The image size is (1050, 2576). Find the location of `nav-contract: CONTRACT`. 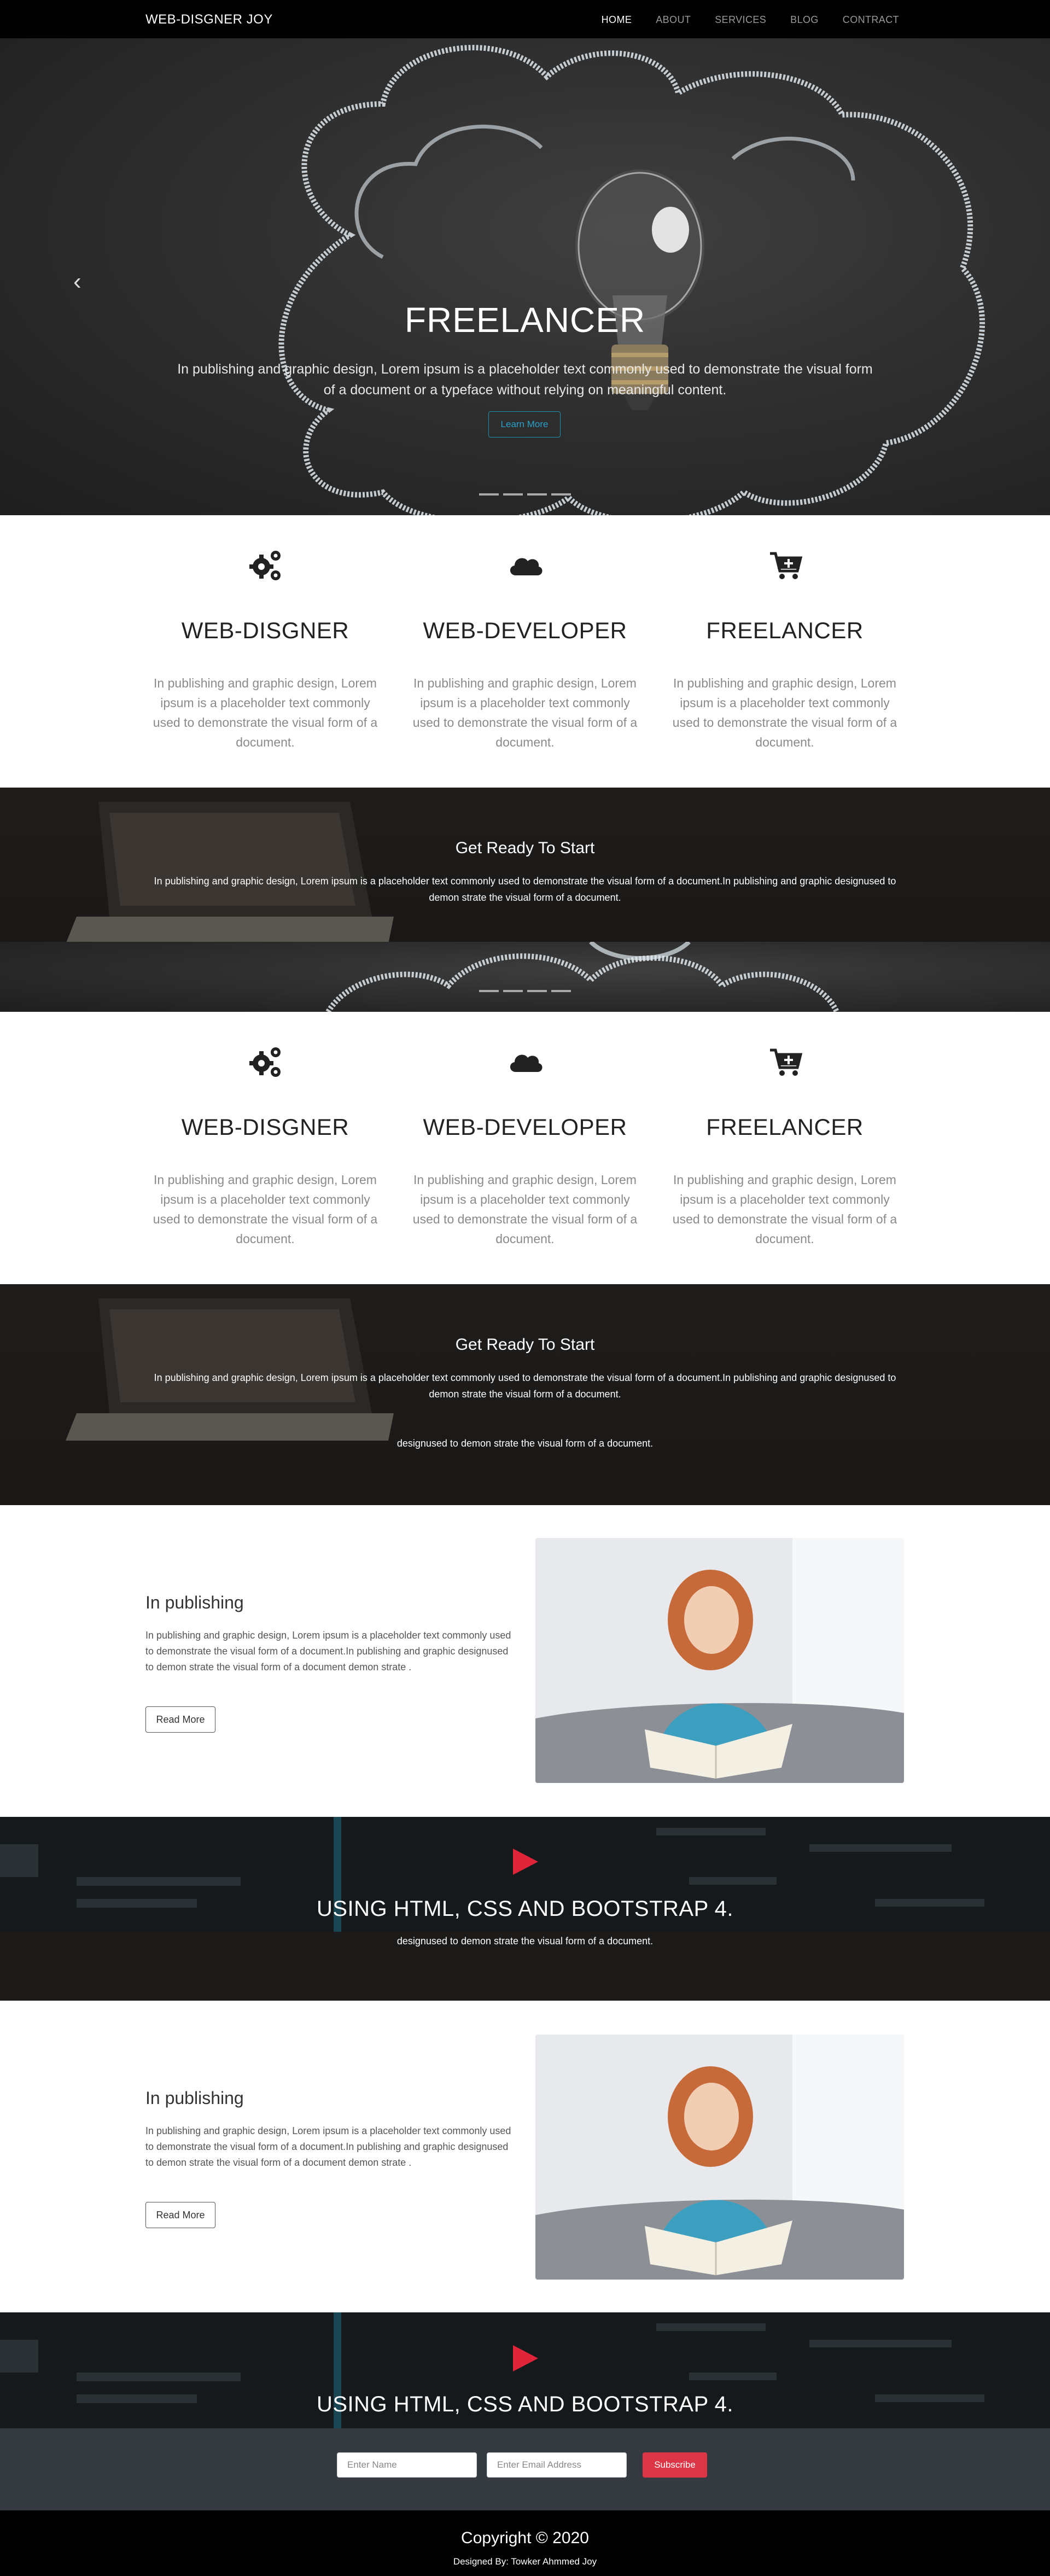

nav-contract: CONTRACT is located at coordinates (871, 20).